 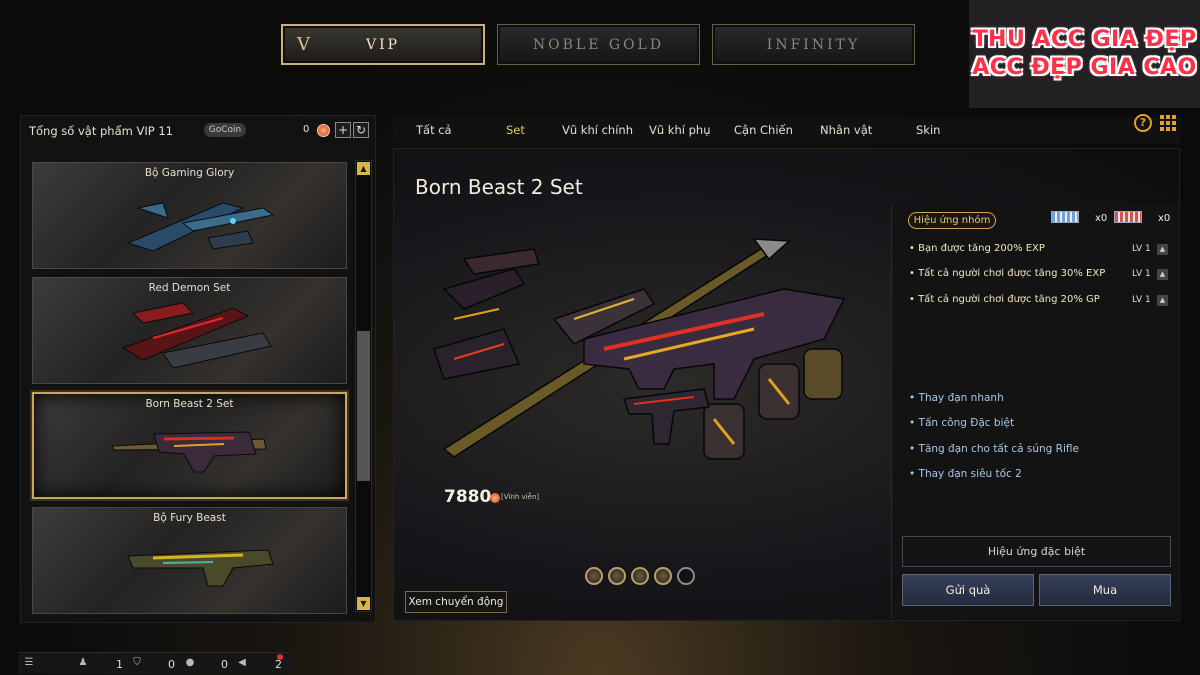 What do you see at coordinates (29, 663) in the screenshot?
I see `menu-list-icon: ☰` at bounding box center [29, 663].